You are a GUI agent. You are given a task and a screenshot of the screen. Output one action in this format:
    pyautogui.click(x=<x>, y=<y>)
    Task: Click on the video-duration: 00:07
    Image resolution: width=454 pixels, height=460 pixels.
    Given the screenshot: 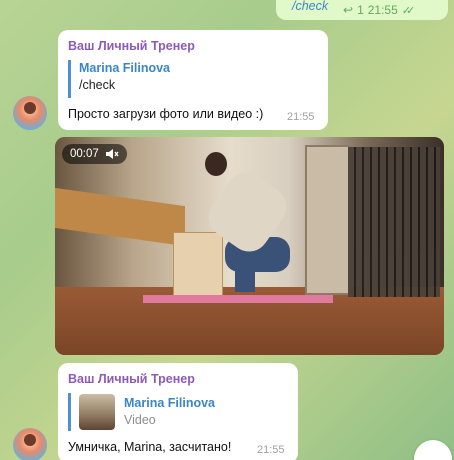 What is the action you would take?
    pyautogui.click(x=84, y=154)
    